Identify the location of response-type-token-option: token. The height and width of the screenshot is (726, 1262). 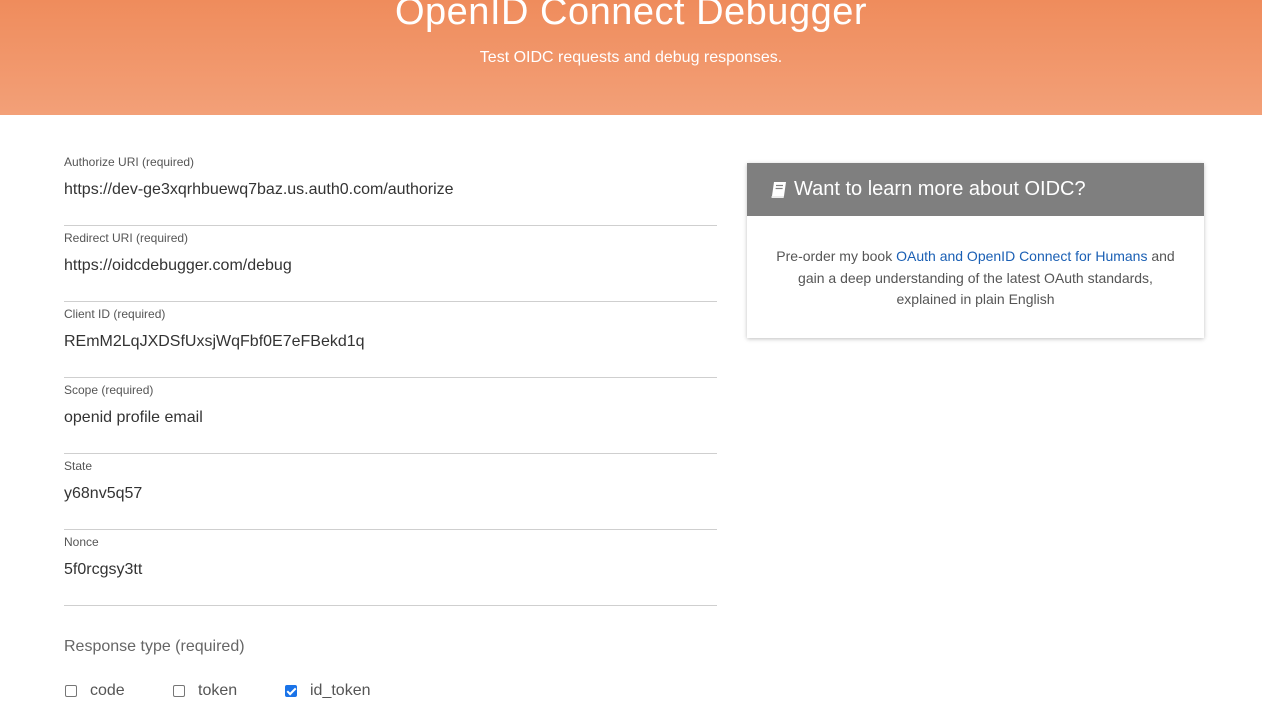
(205, 691).